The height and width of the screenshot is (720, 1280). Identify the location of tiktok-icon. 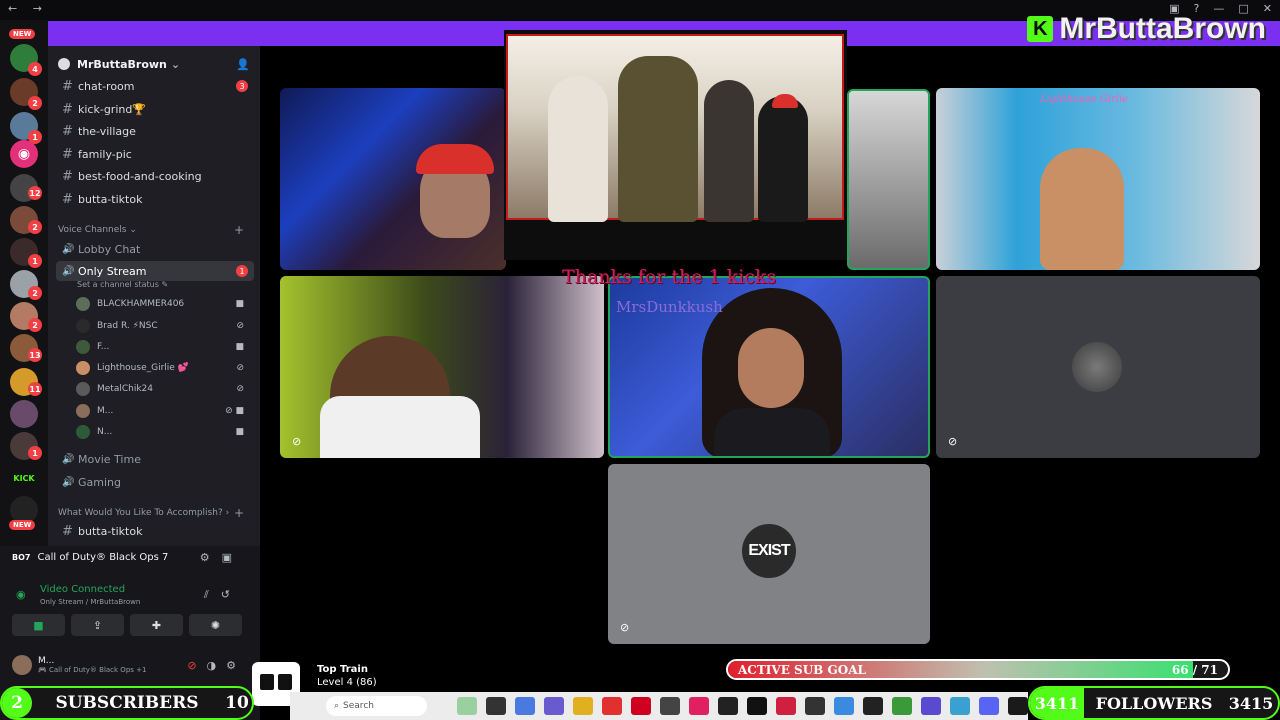
(699, 706).